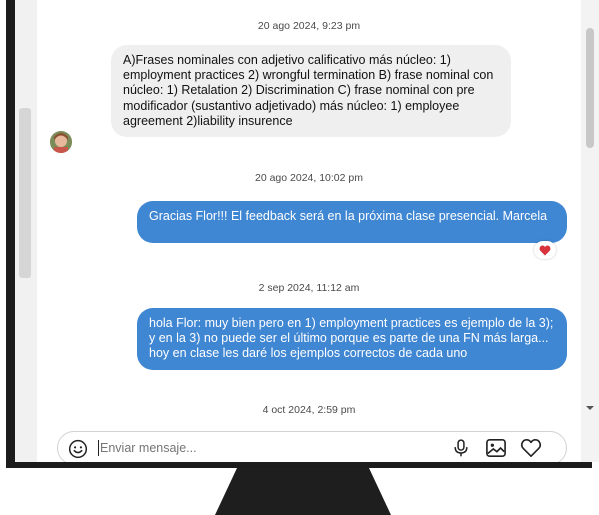  I want to click on message-input, so click(250, 448).